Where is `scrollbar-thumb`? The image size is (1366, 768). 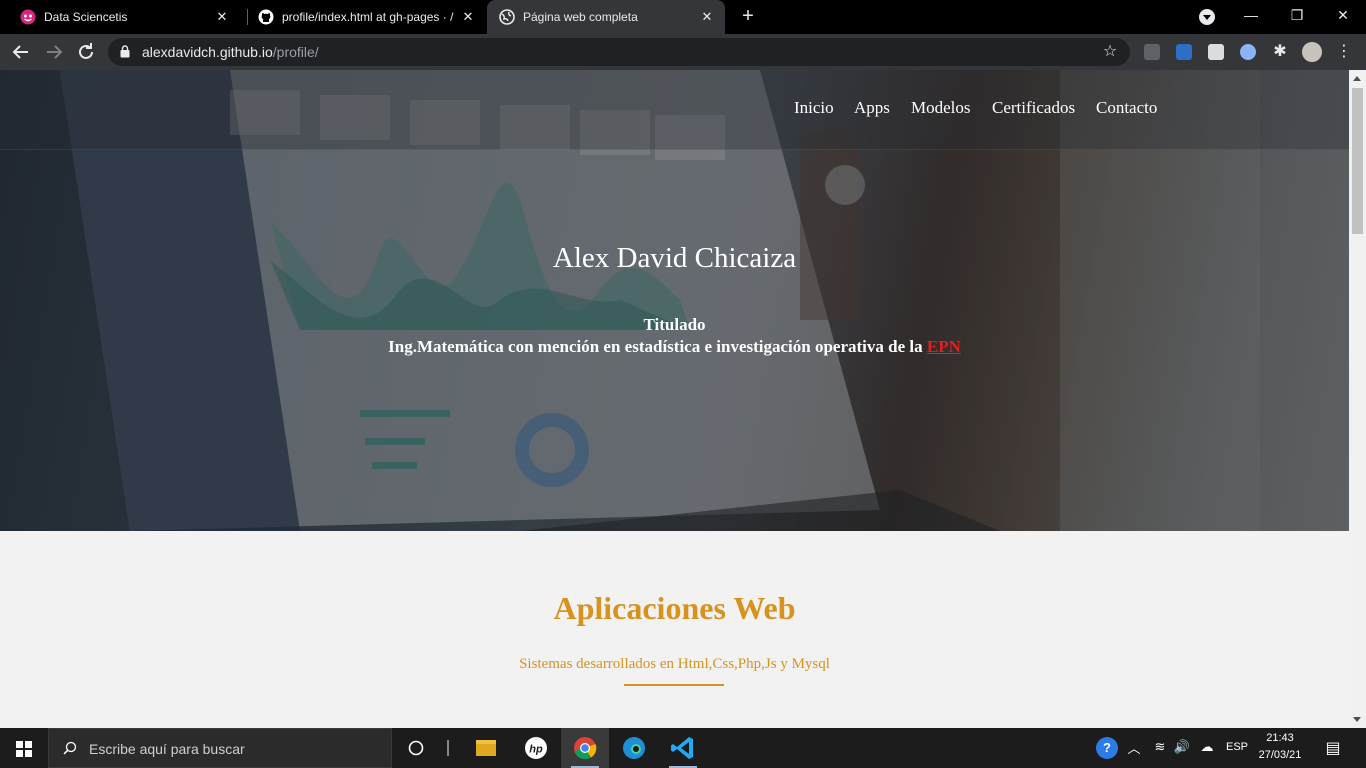 scrollbar-thumb is located at coordinates (1357, 161).